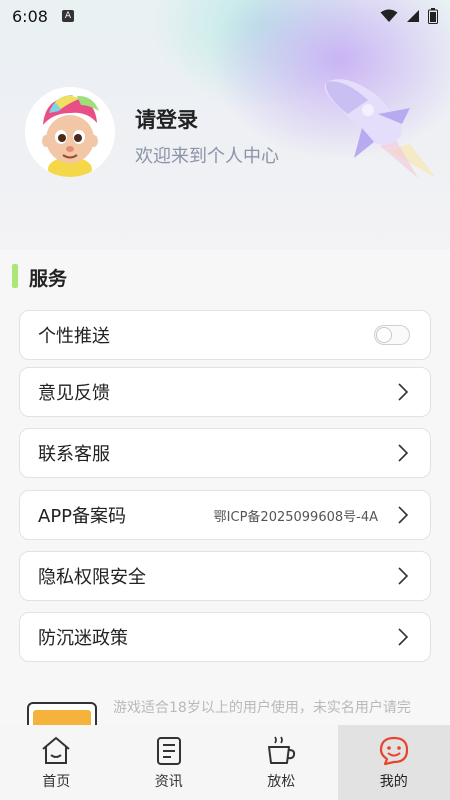 This screenshot has width=450, height=800. I want to click on tab-mine: 我的, so click(393, 762).